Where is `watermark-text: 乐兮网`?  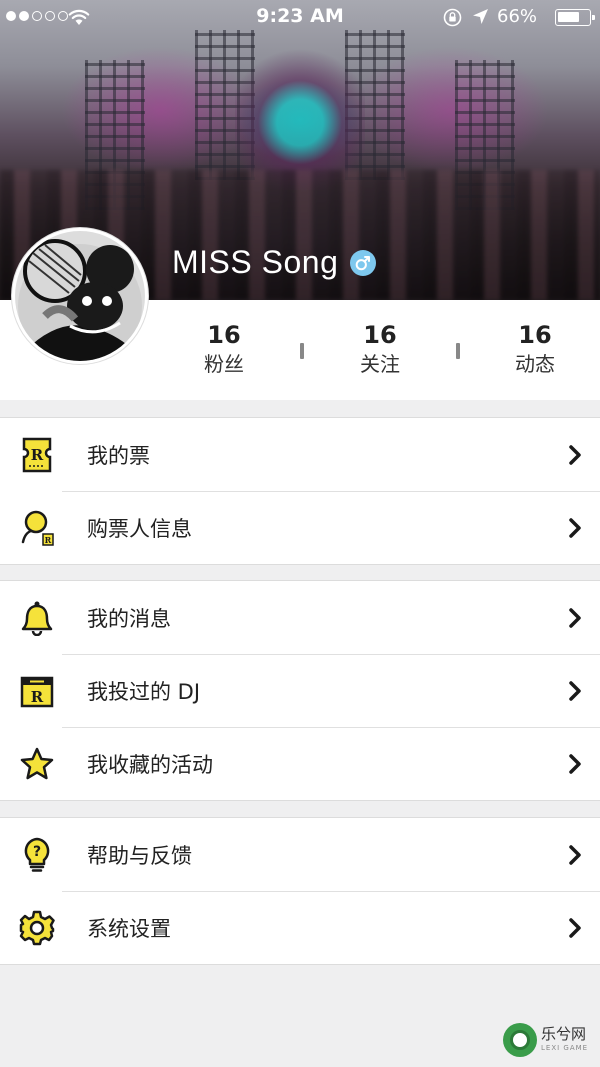 watermark-text: 乐兮网 is located at coordinates (564, 1034).